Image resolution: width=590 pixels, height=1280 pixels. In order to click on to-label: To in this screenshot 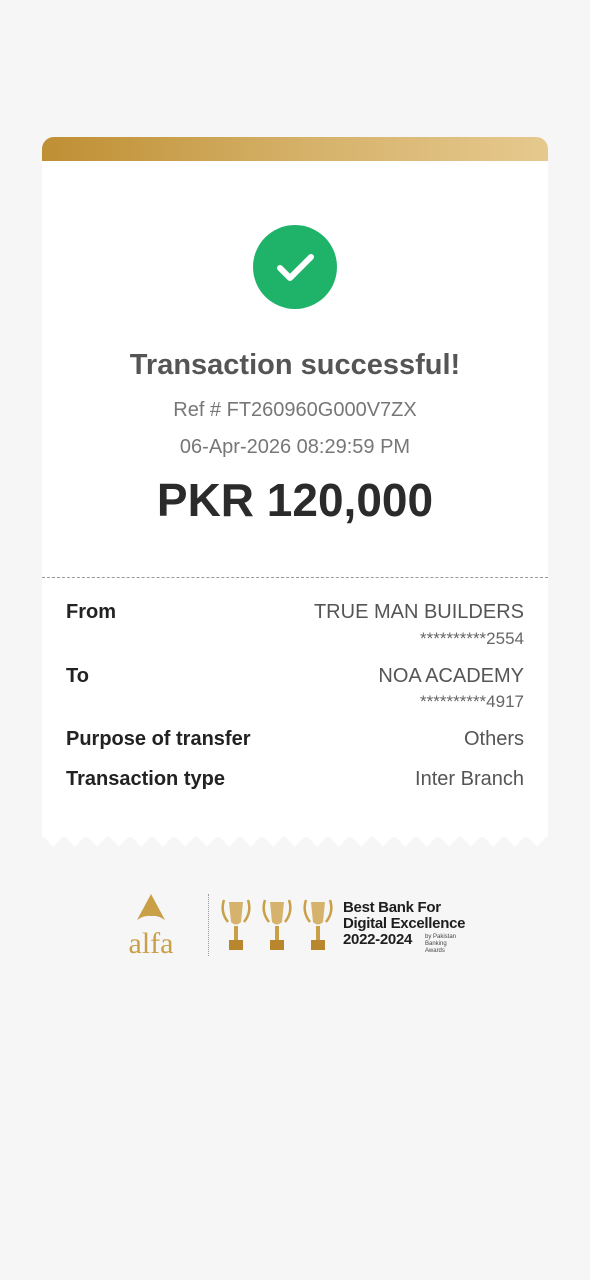, I will do `click(77, 676)`.